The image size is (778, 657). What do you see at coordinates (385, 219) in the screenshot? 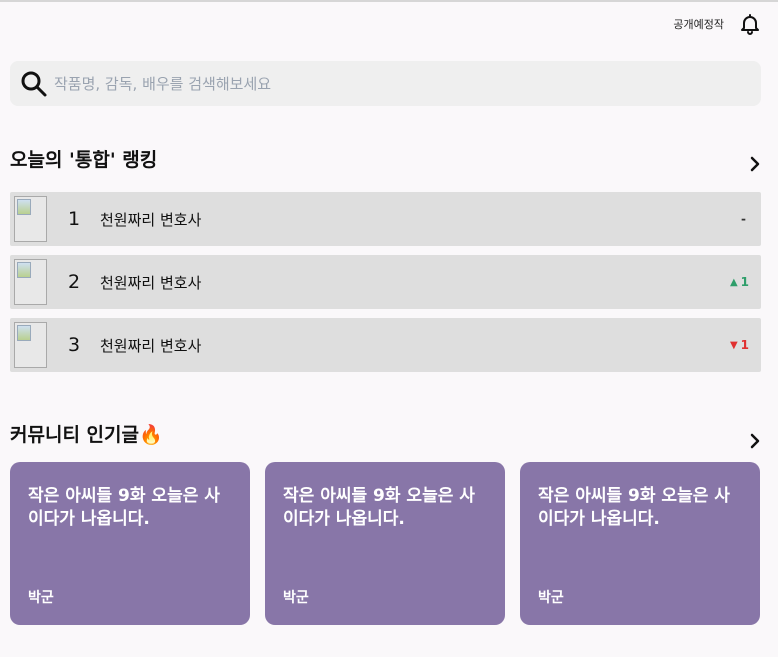
I see `ranking-row: 1 천원짜리 변호사 -` at bounding box center [385, 219].